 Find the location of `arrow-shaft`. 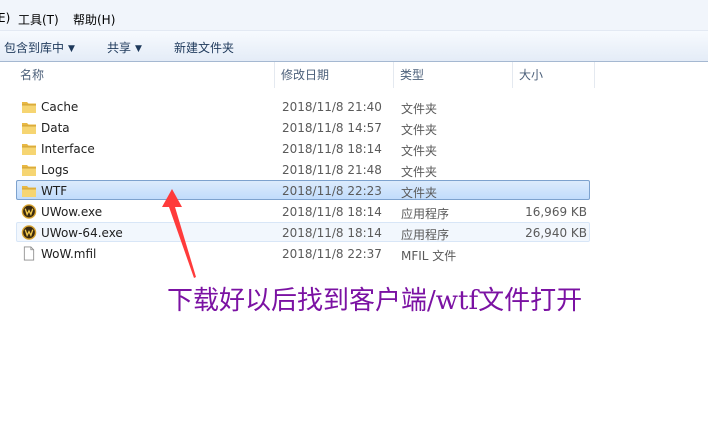

arrow-shaft is located at coordinates (182, 242).